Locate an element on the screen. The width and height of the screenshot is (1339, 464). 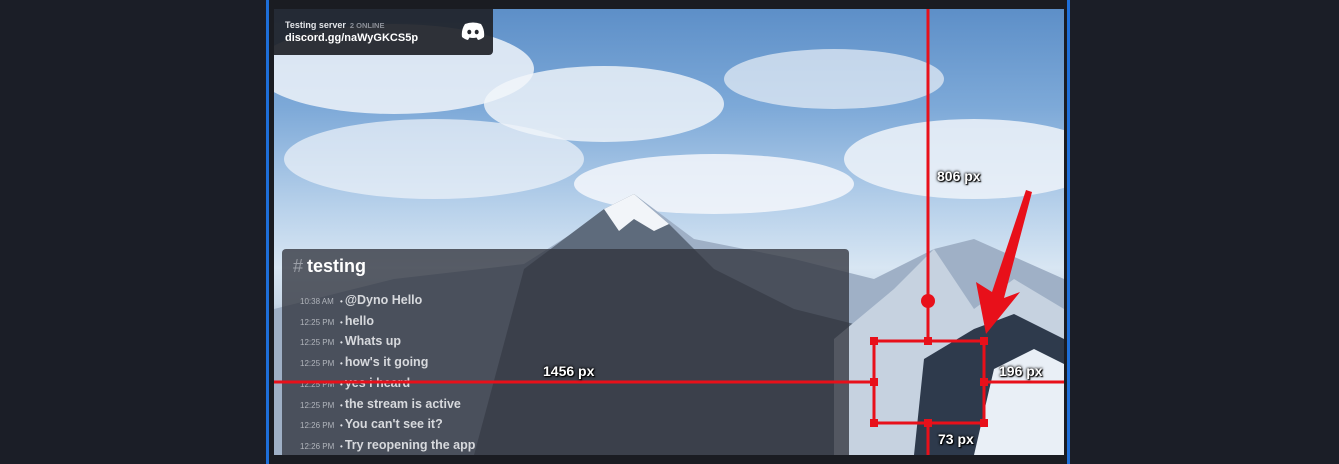
message-timestamp: 10:38 AM is located at coordinates (317, 301).